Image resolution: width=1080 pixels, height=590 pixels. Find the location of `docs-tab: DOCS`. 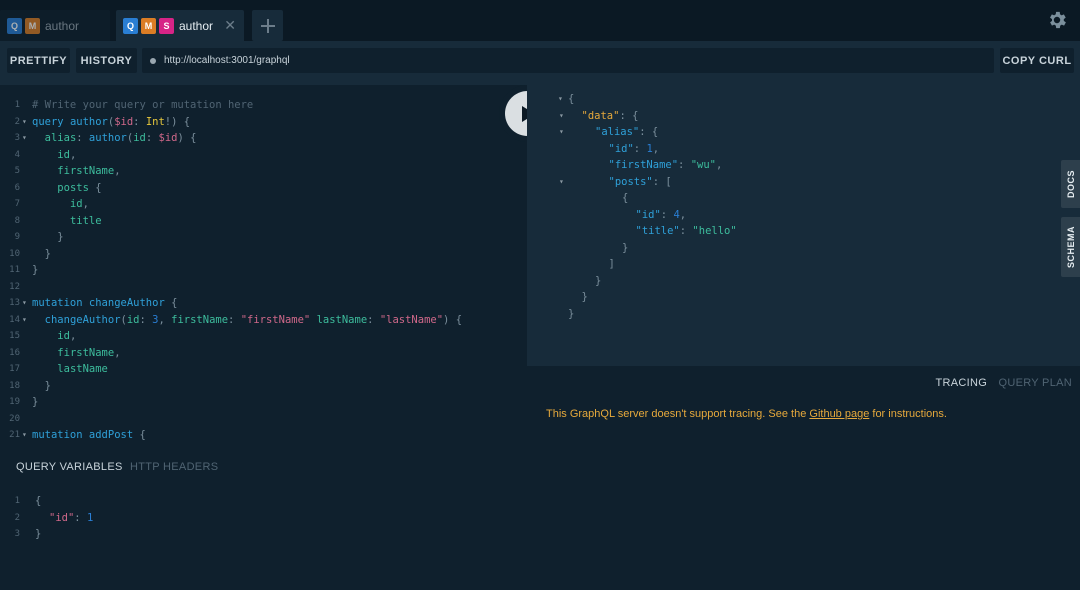

docs-tab: DOCS is located at coordinates (1070, 184).